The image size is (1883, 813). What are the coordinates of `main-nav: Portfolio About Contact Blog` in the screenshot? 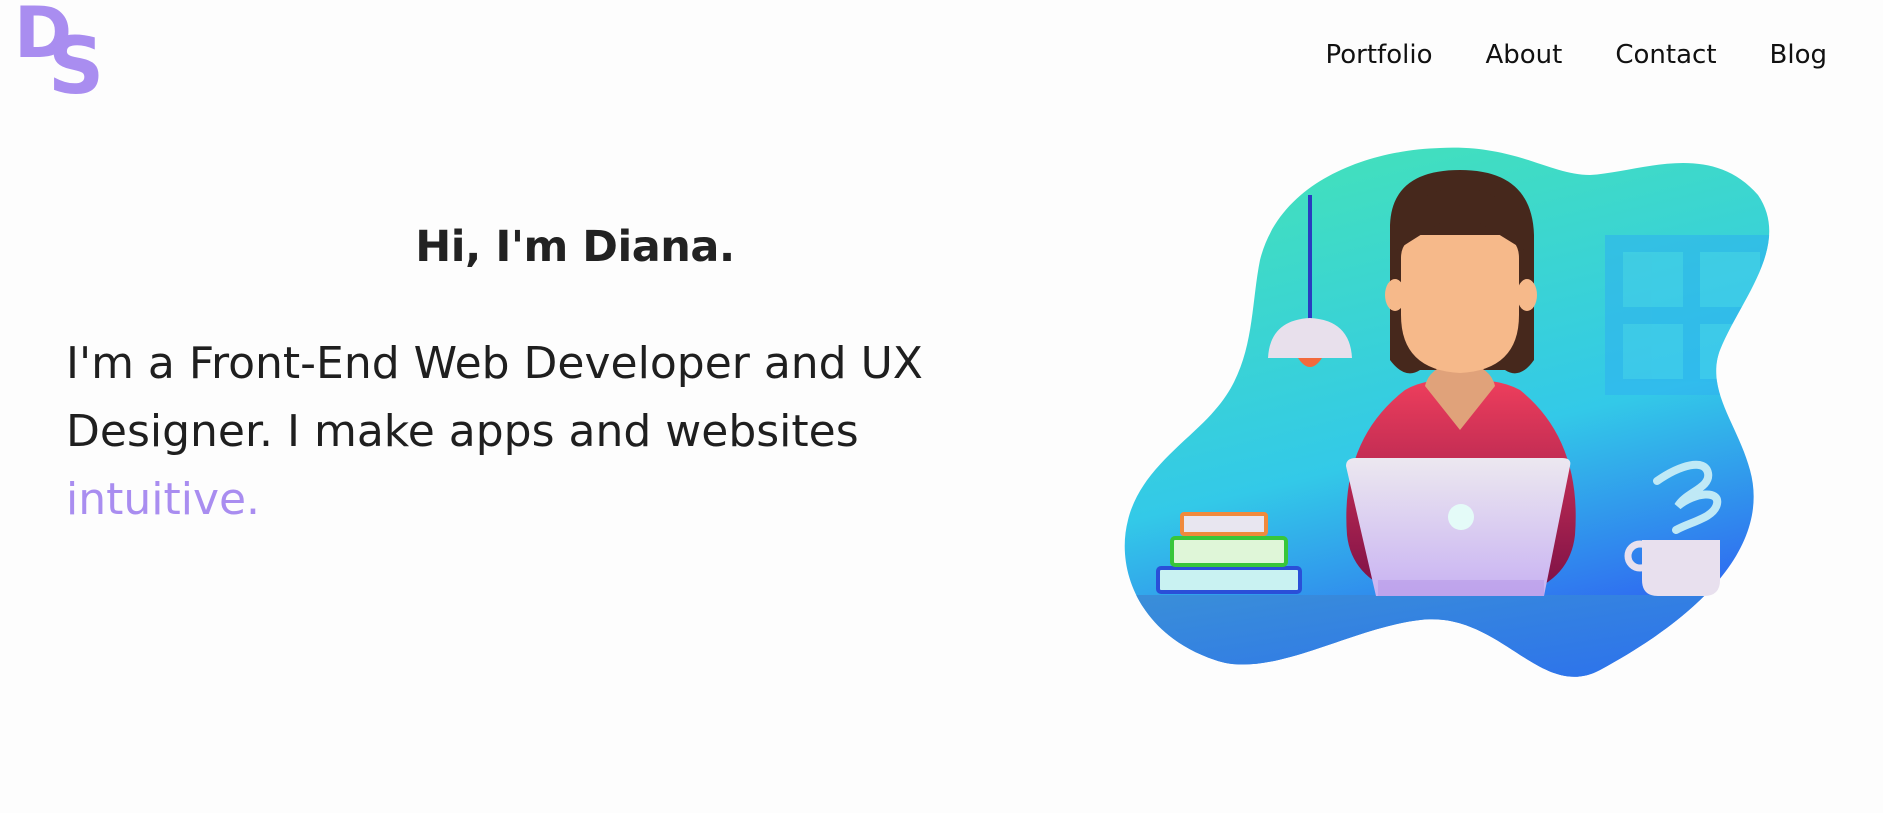 It's located at (1576, 55).